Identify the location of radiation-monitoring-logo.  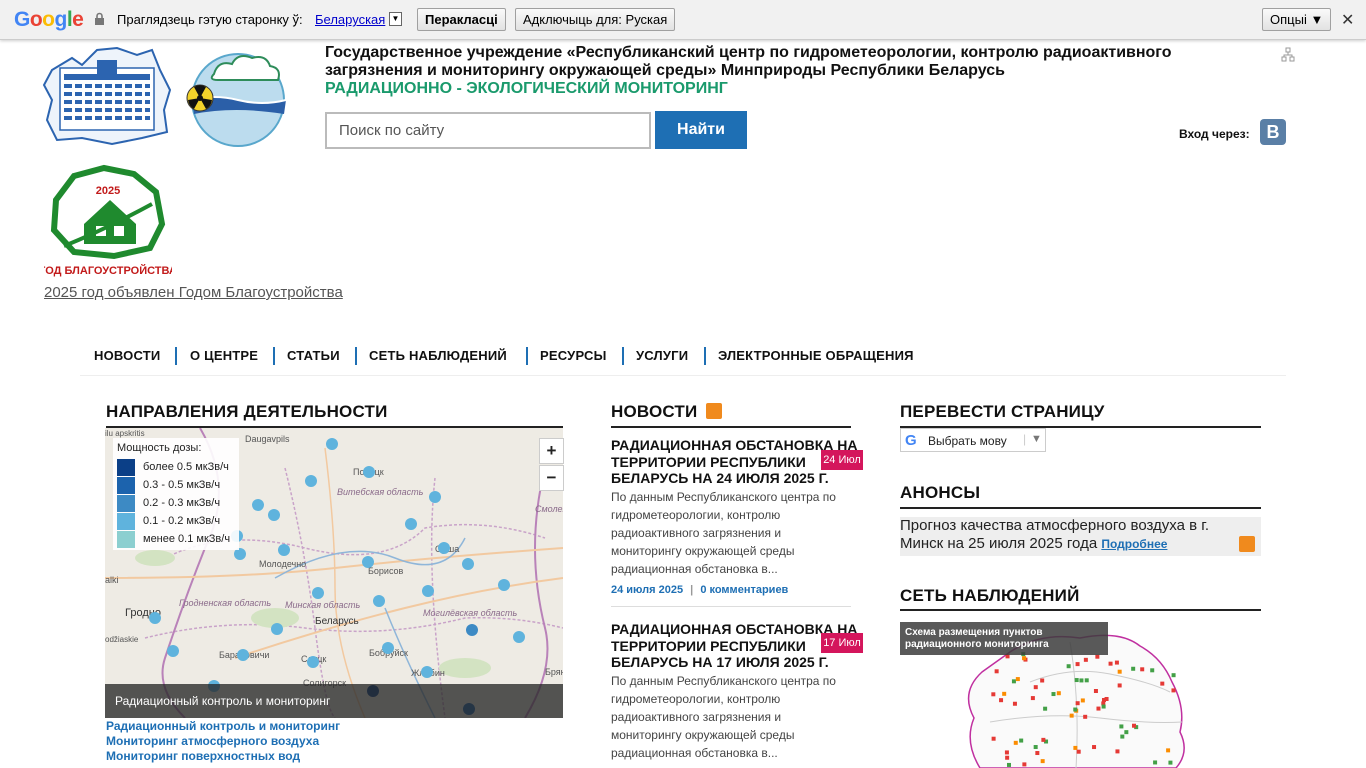
(234, 96).